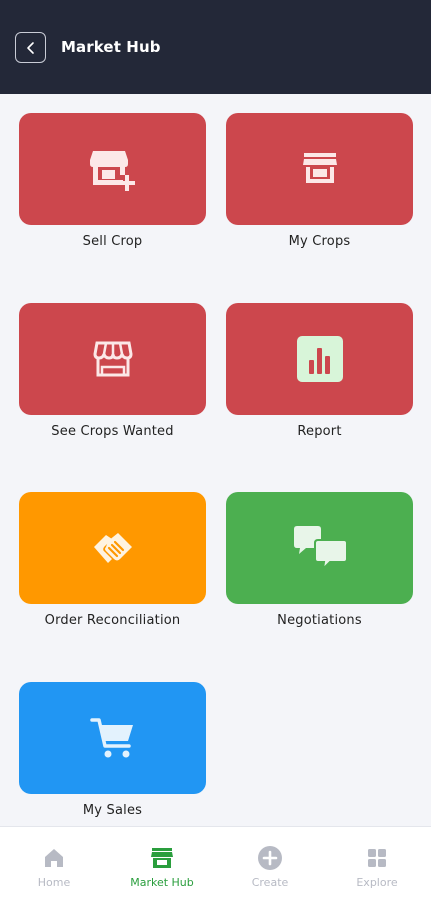  I want to click on home-icon, so click(54, 858).